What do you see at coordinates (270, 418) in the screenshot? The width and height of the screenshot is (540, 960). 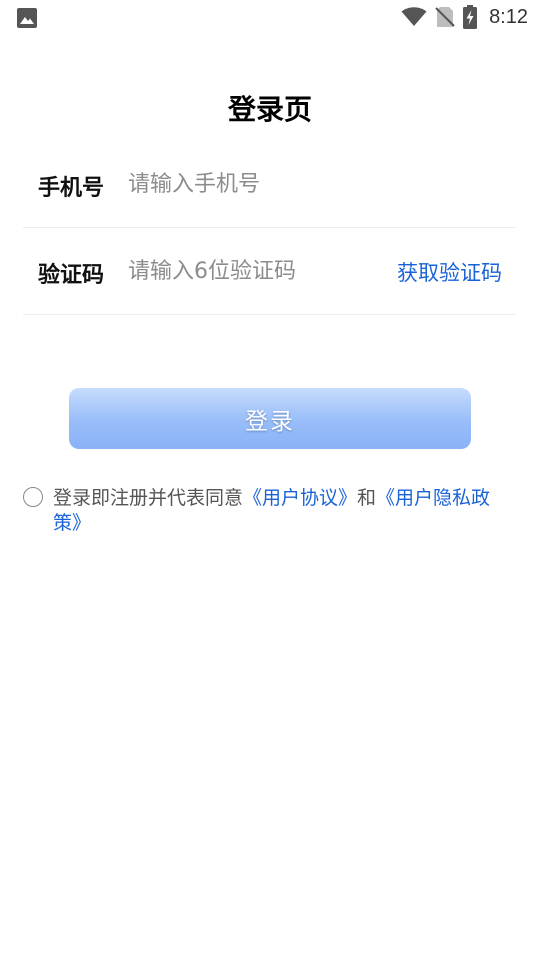 I see `login-button: 登录` at bounding box center [270, 418].